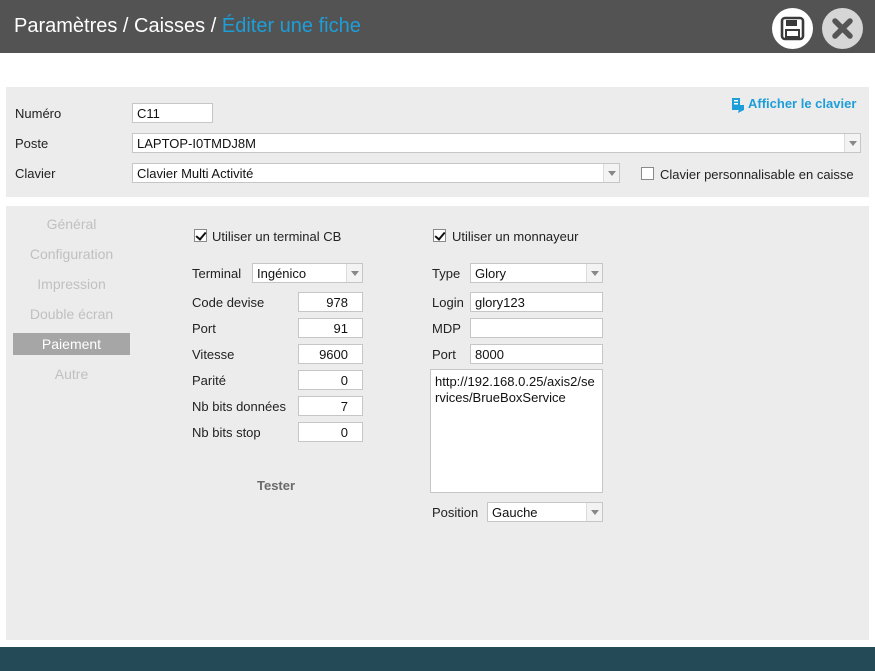 This screenshot has width=875, height=671. Describe the element at coordinates (209, 380) in the screenshot. I see `parite-label: Parité` at that location.